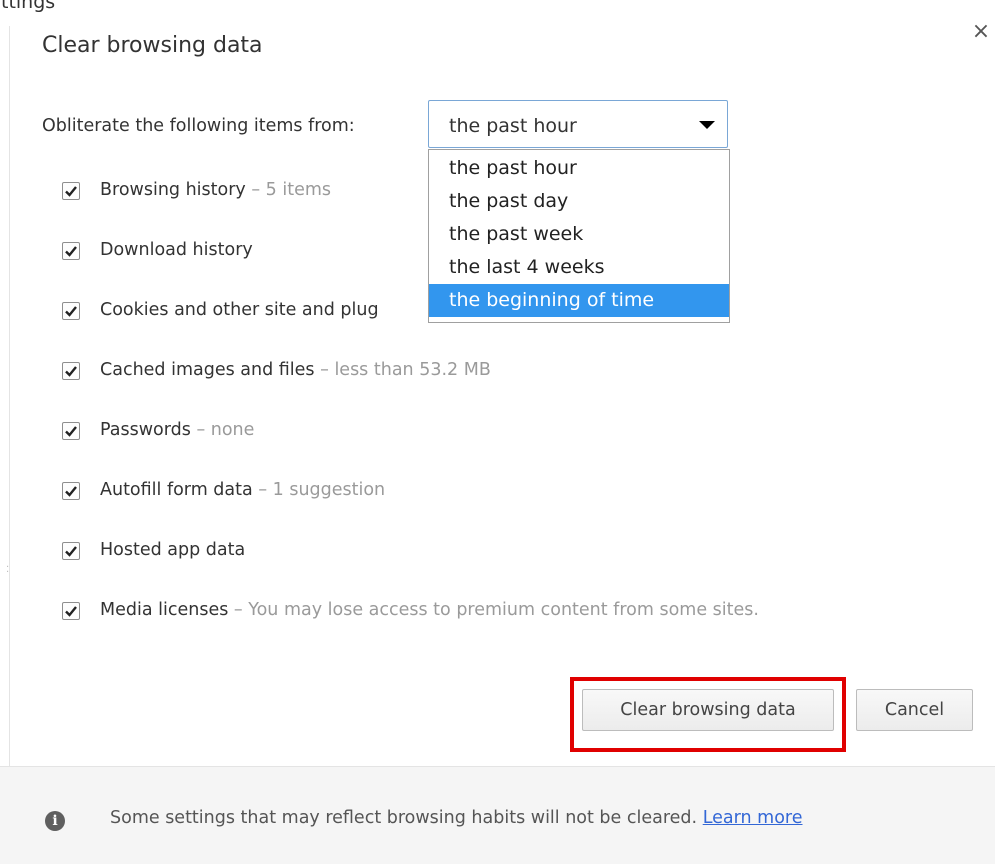  Describe the element at coordinates (9, 400) in the screenshot. I see `page-edge-divider` at that location.